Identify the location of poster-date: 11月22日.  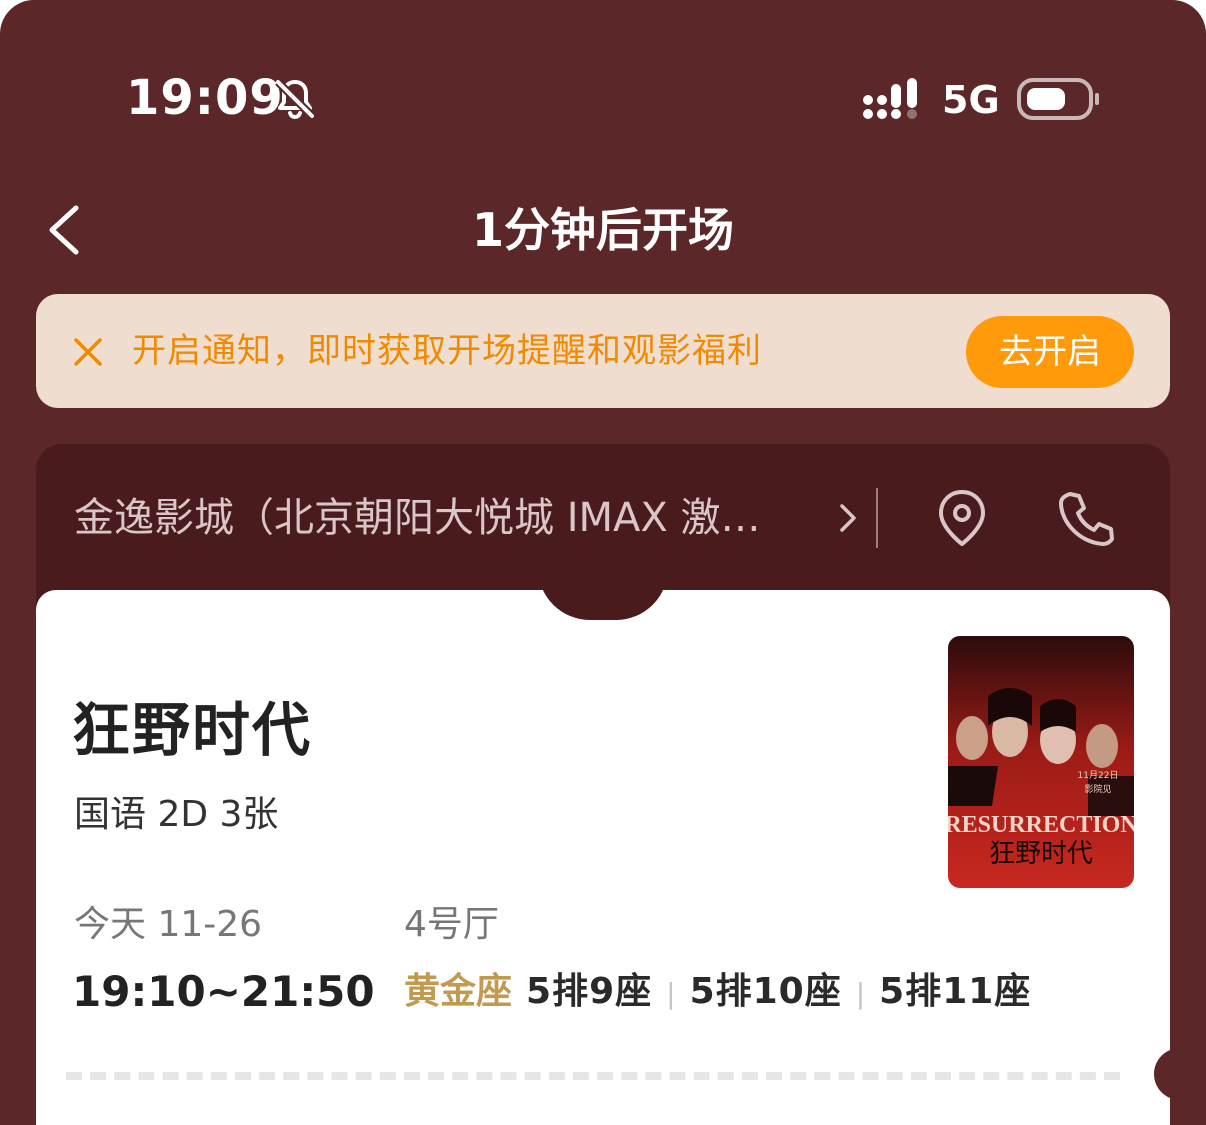
(1098, 775).